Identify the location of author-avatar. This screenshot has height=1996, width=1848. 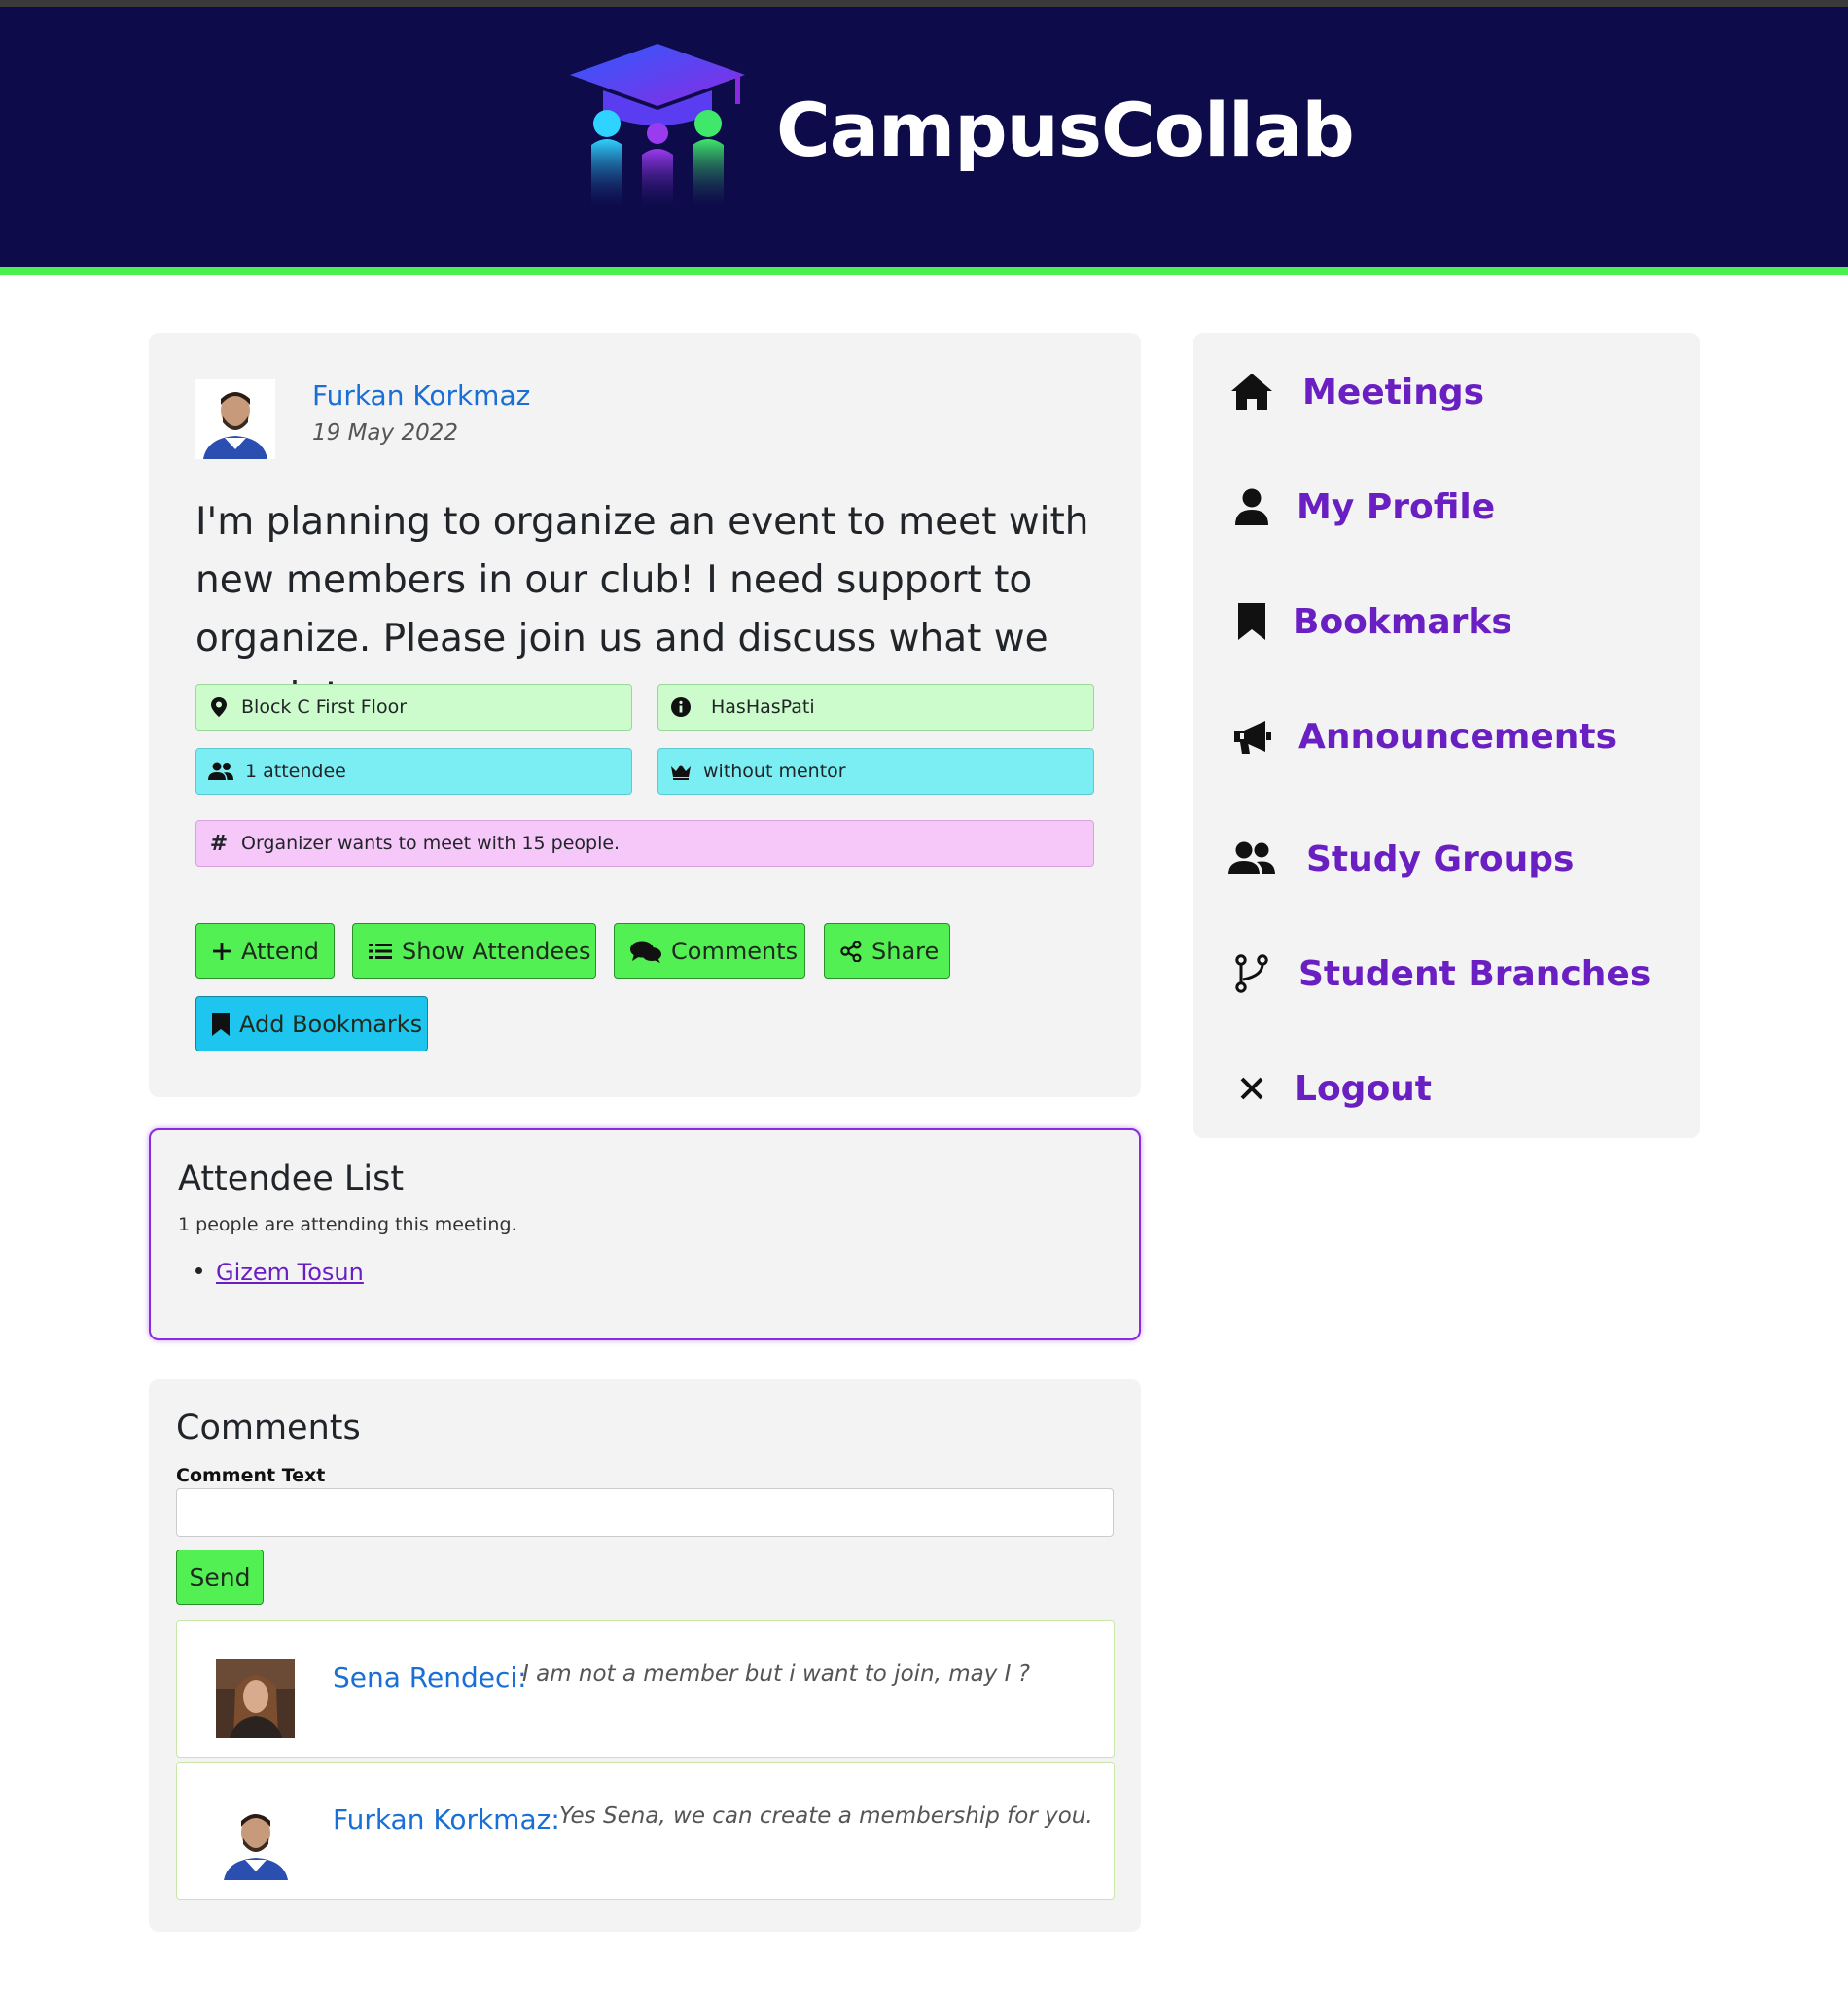
(235, 419).